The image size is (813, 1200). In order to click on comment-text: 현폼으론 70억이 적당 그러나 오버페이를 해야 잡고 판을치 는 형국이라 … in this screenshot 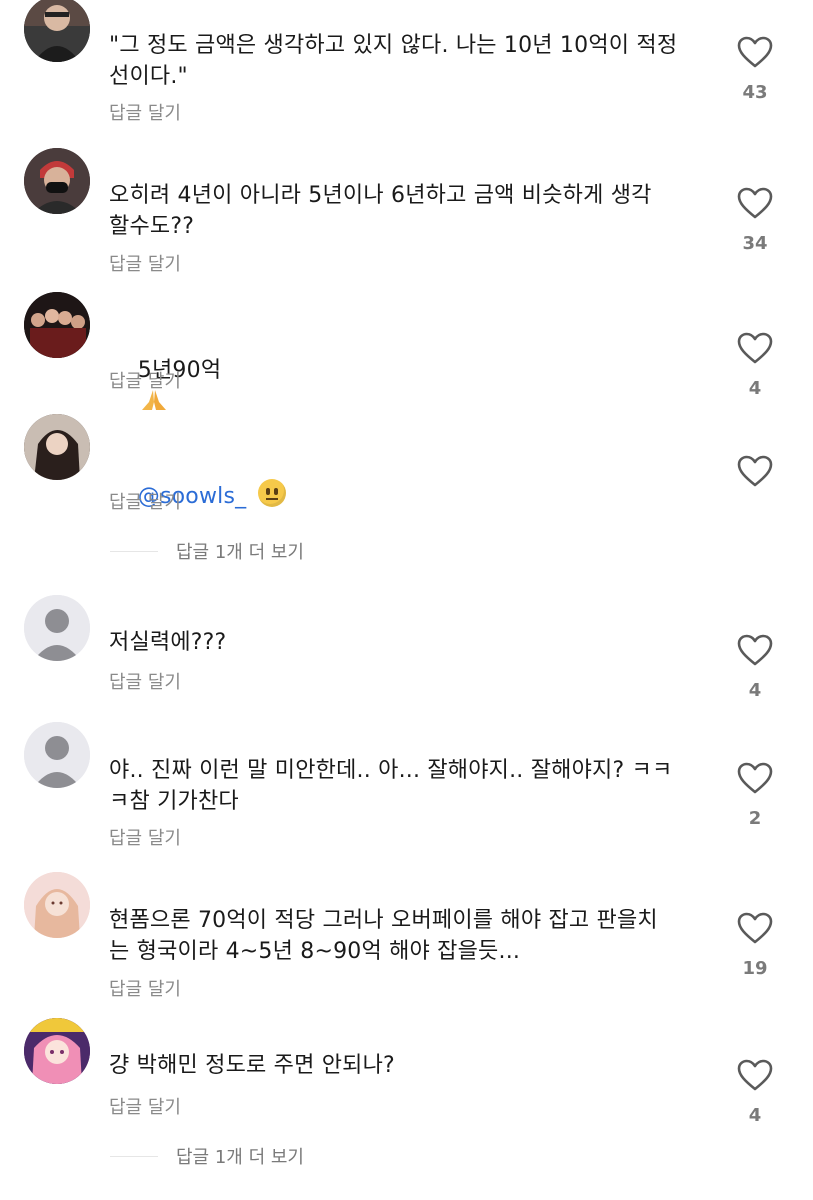, I will do `click(383, 936)`.